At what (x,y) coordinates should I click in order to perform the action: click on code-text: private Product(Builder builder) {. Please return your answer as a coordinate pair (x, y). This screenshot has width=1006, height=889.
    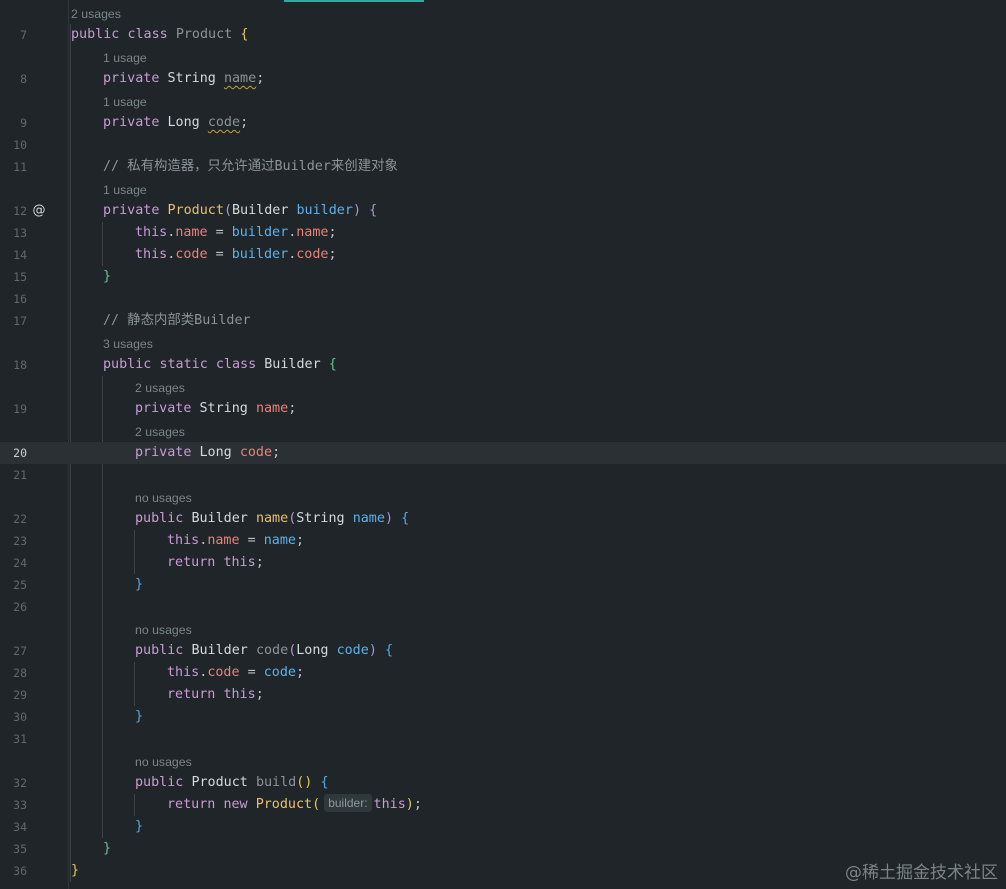
    Looking at the image, I should click on (240, 210).